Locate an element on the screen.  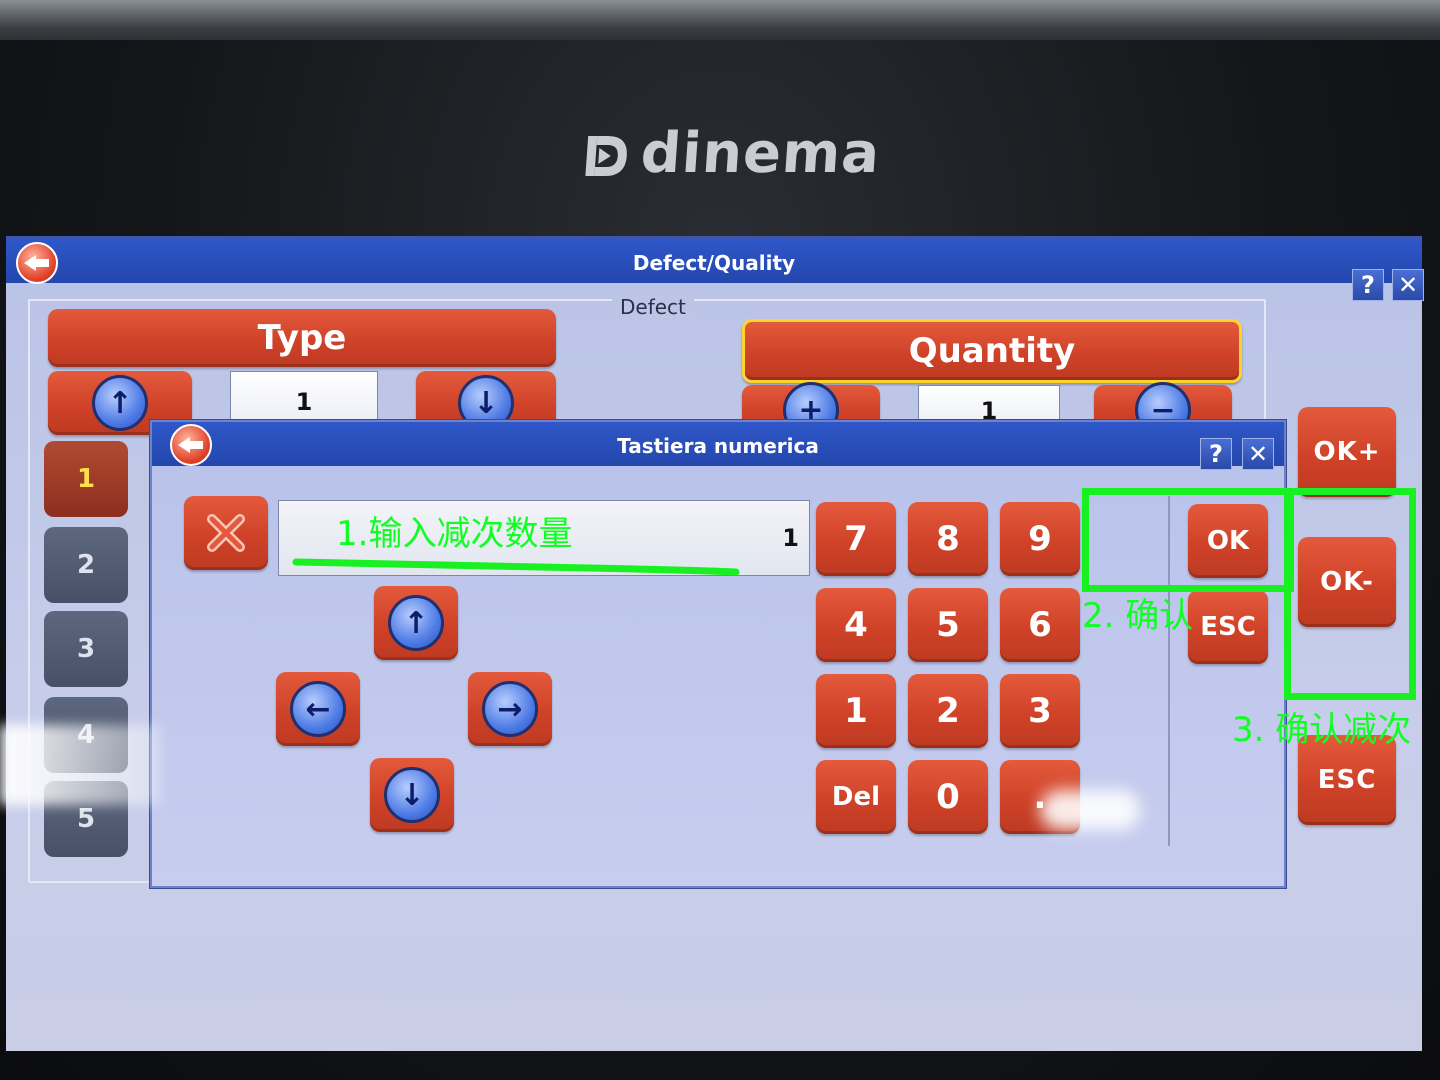
arrow-left-icon: ← is located at coordinates (318, 709).